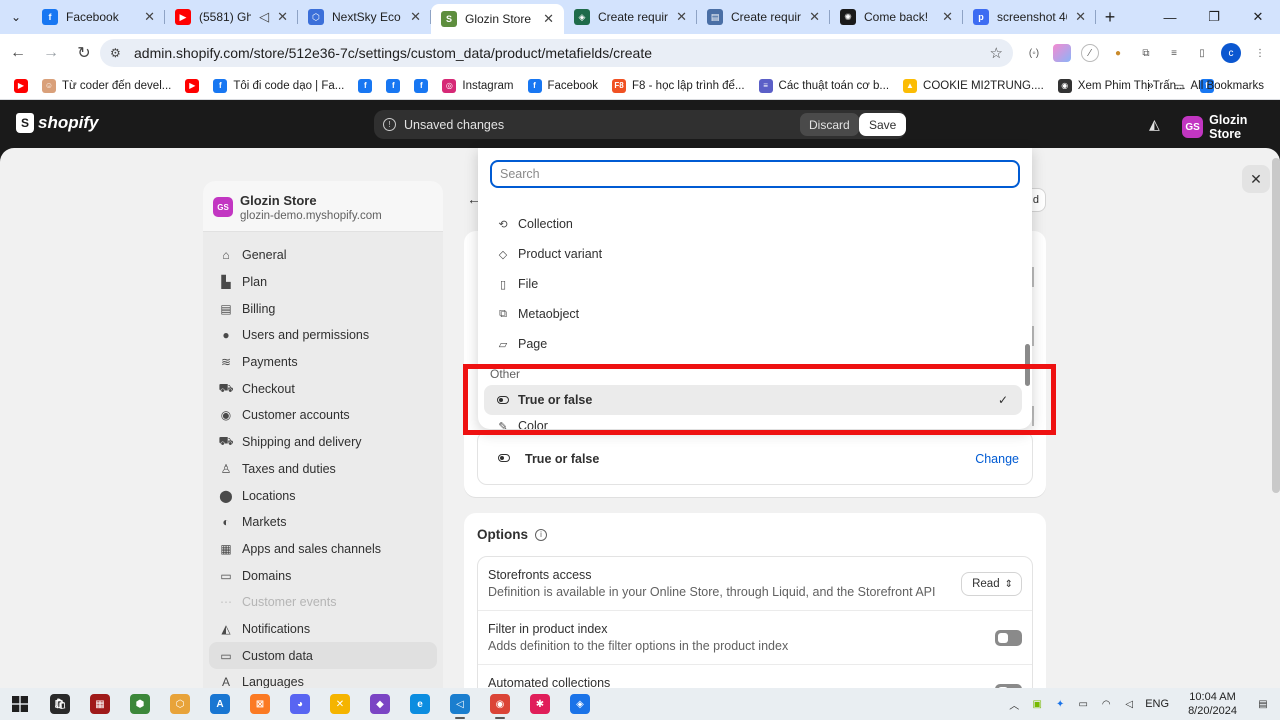  Describe the element at coordinates (323, 255) in the screenshot. I see `sidebar-item-general: ⌂ General` at that location.